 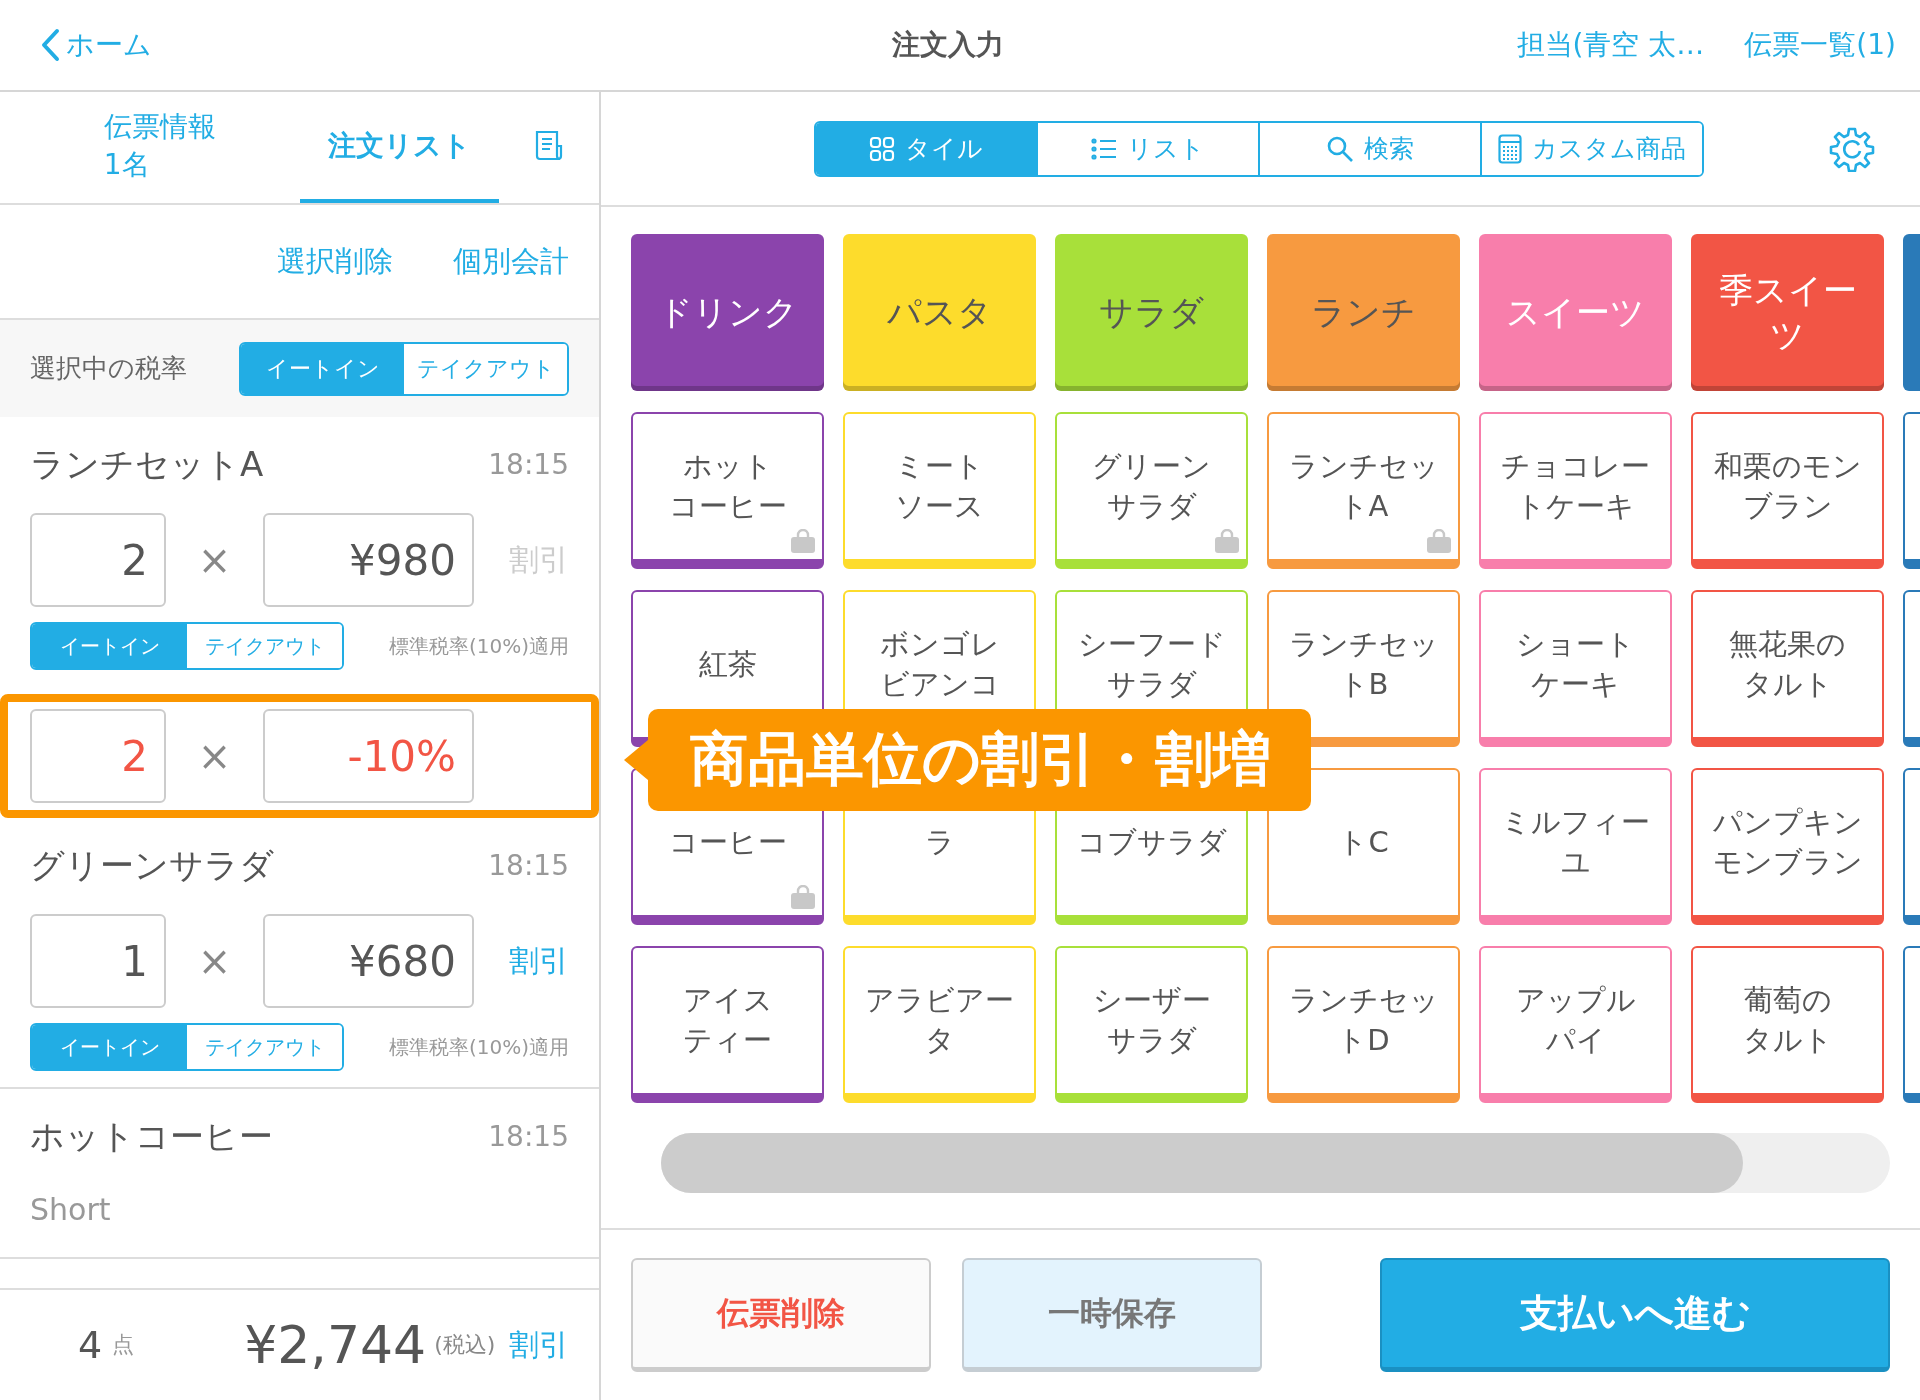 What do you see at coordinates (549, 145) in the screenshot?
I see `receipt-icon` at bounding box center [549, 145].